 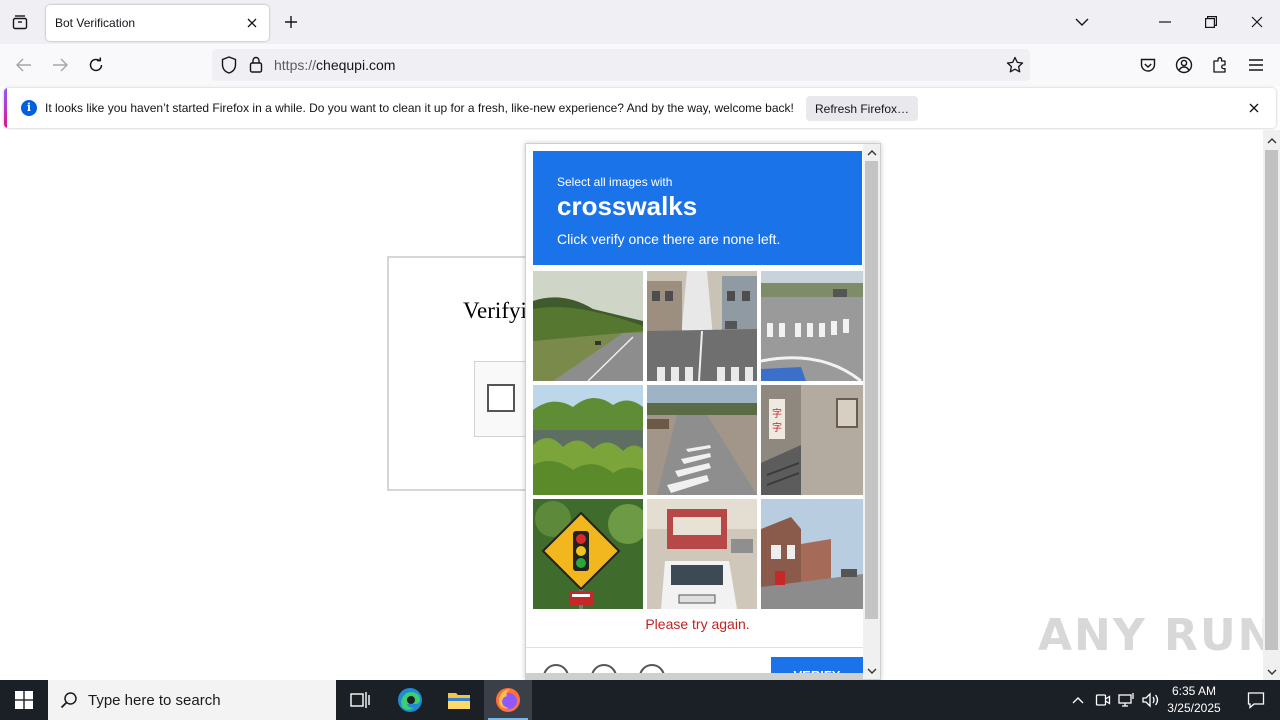 I want to click on reload-icon, so click(x=96, y=65).